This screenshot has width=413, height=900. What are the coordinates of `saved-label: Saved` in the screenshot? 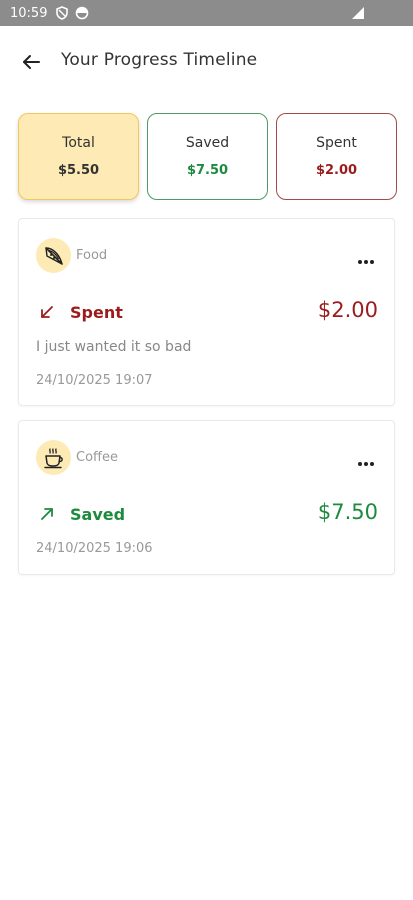 It's located at (207, 143).